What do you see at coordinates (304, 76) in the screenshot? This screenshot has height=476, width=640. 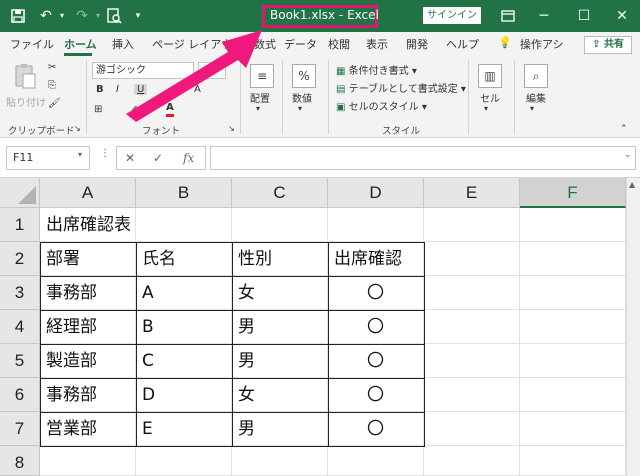 I see `percent-icon: %` at bounding box center [304, 76].